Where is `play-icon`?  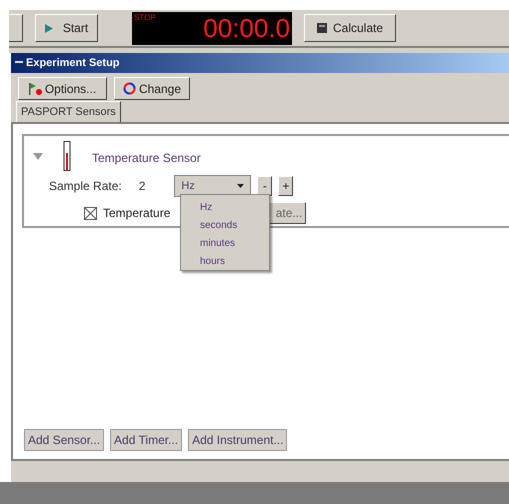
play-icon is located at coordinates (48, 28).